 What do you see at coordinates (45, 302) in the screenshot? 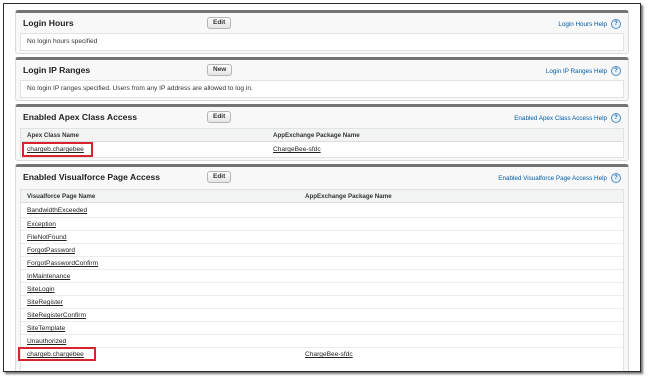
I see `vf-page-link: SiteRegister` at bounding box center [45, 302].